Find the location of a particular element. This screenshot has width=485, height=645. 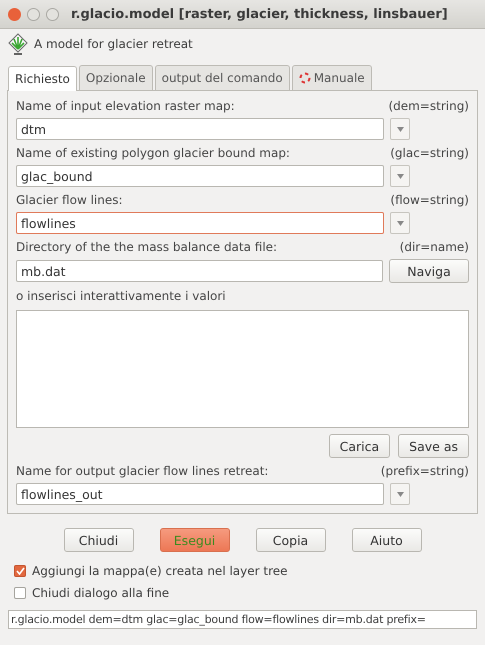

dialog-button: Copia is located at coordinates (291, 540).